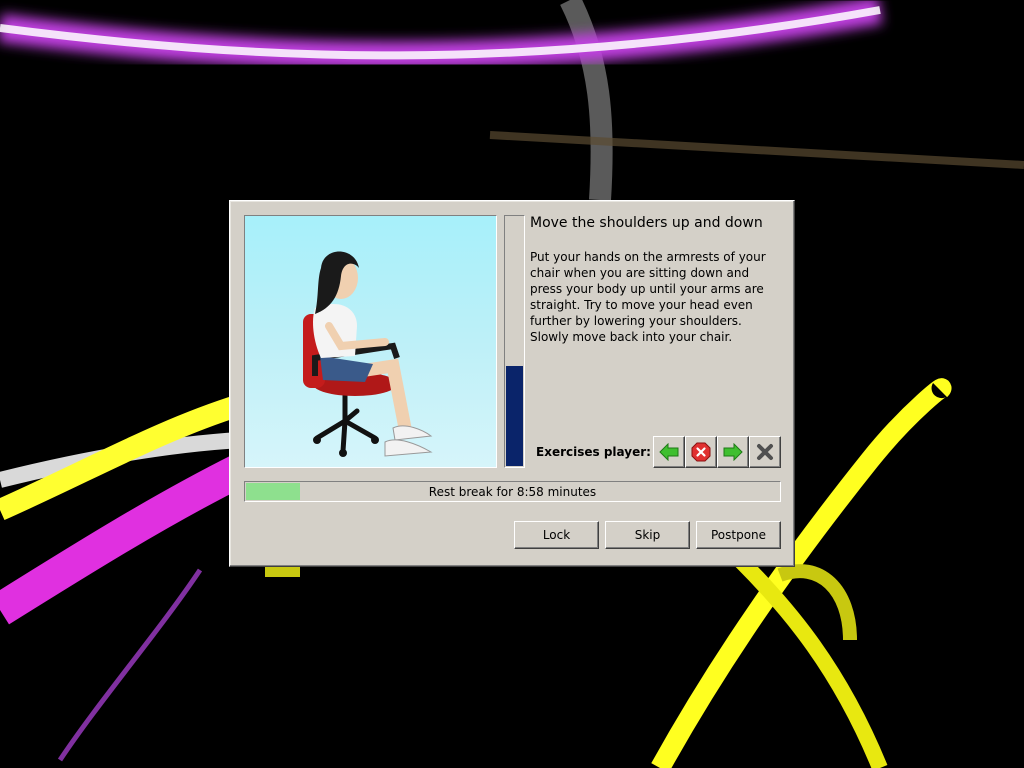 The height and width of the screenshot is (768, 1024). Describe the element at coordinates (593, 452) in the screenshot. I see `exercises-player-label: Exercises player:` at that location.